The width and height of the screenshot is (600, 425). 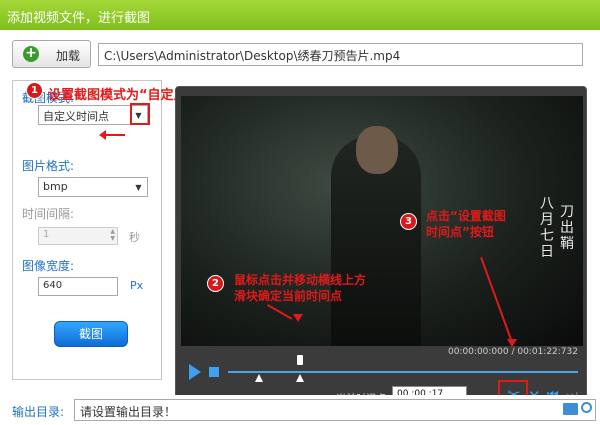 What do you see at coordinates (215, 283) in the screenshot?
I see `step2-badge: 2` at bounding box center [215, 283].